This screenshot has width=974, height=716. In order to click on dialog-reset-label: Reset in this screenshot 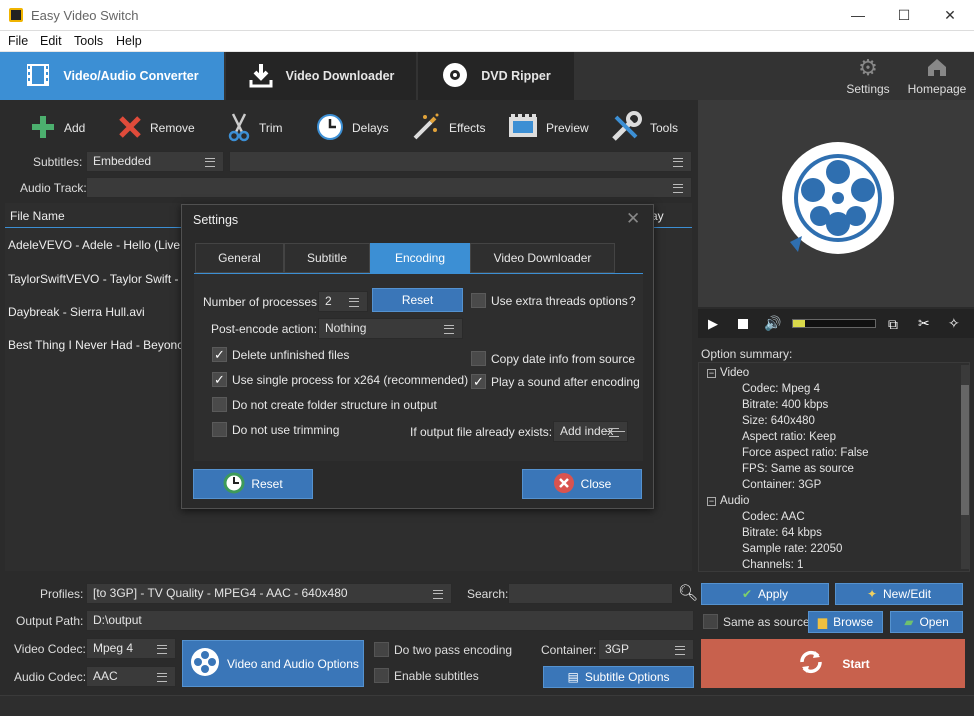, I will do `click(267, 484)`.